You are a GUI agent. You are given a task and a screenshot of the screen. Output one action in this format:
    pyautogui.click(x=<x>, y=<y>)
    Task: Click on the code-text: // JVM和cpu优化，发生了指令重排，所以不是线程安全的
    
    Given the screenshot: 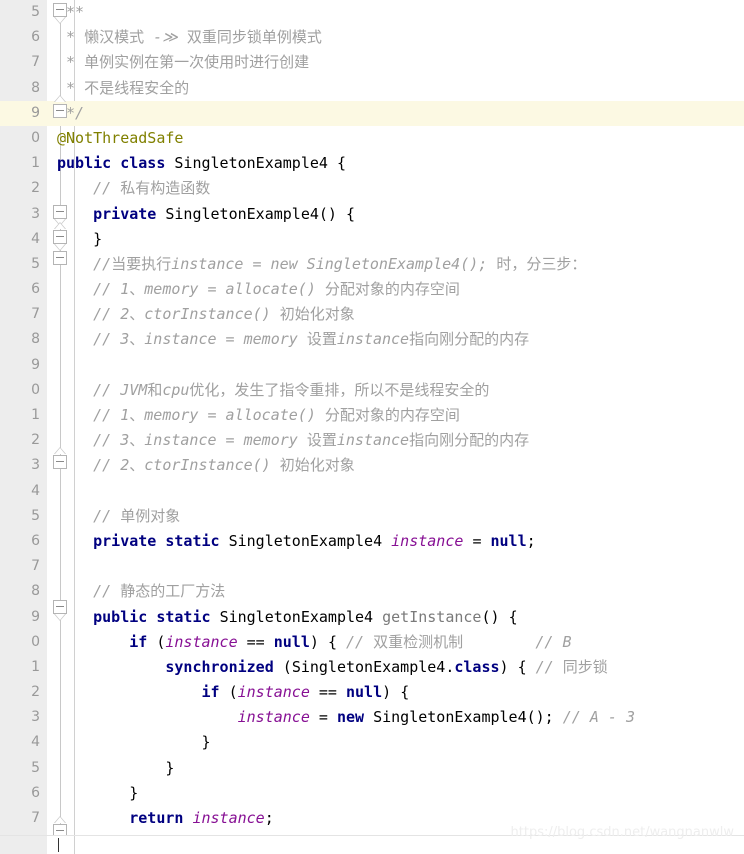 What is the action you would take?
    pyautogui.click(x=273, y=390)
    